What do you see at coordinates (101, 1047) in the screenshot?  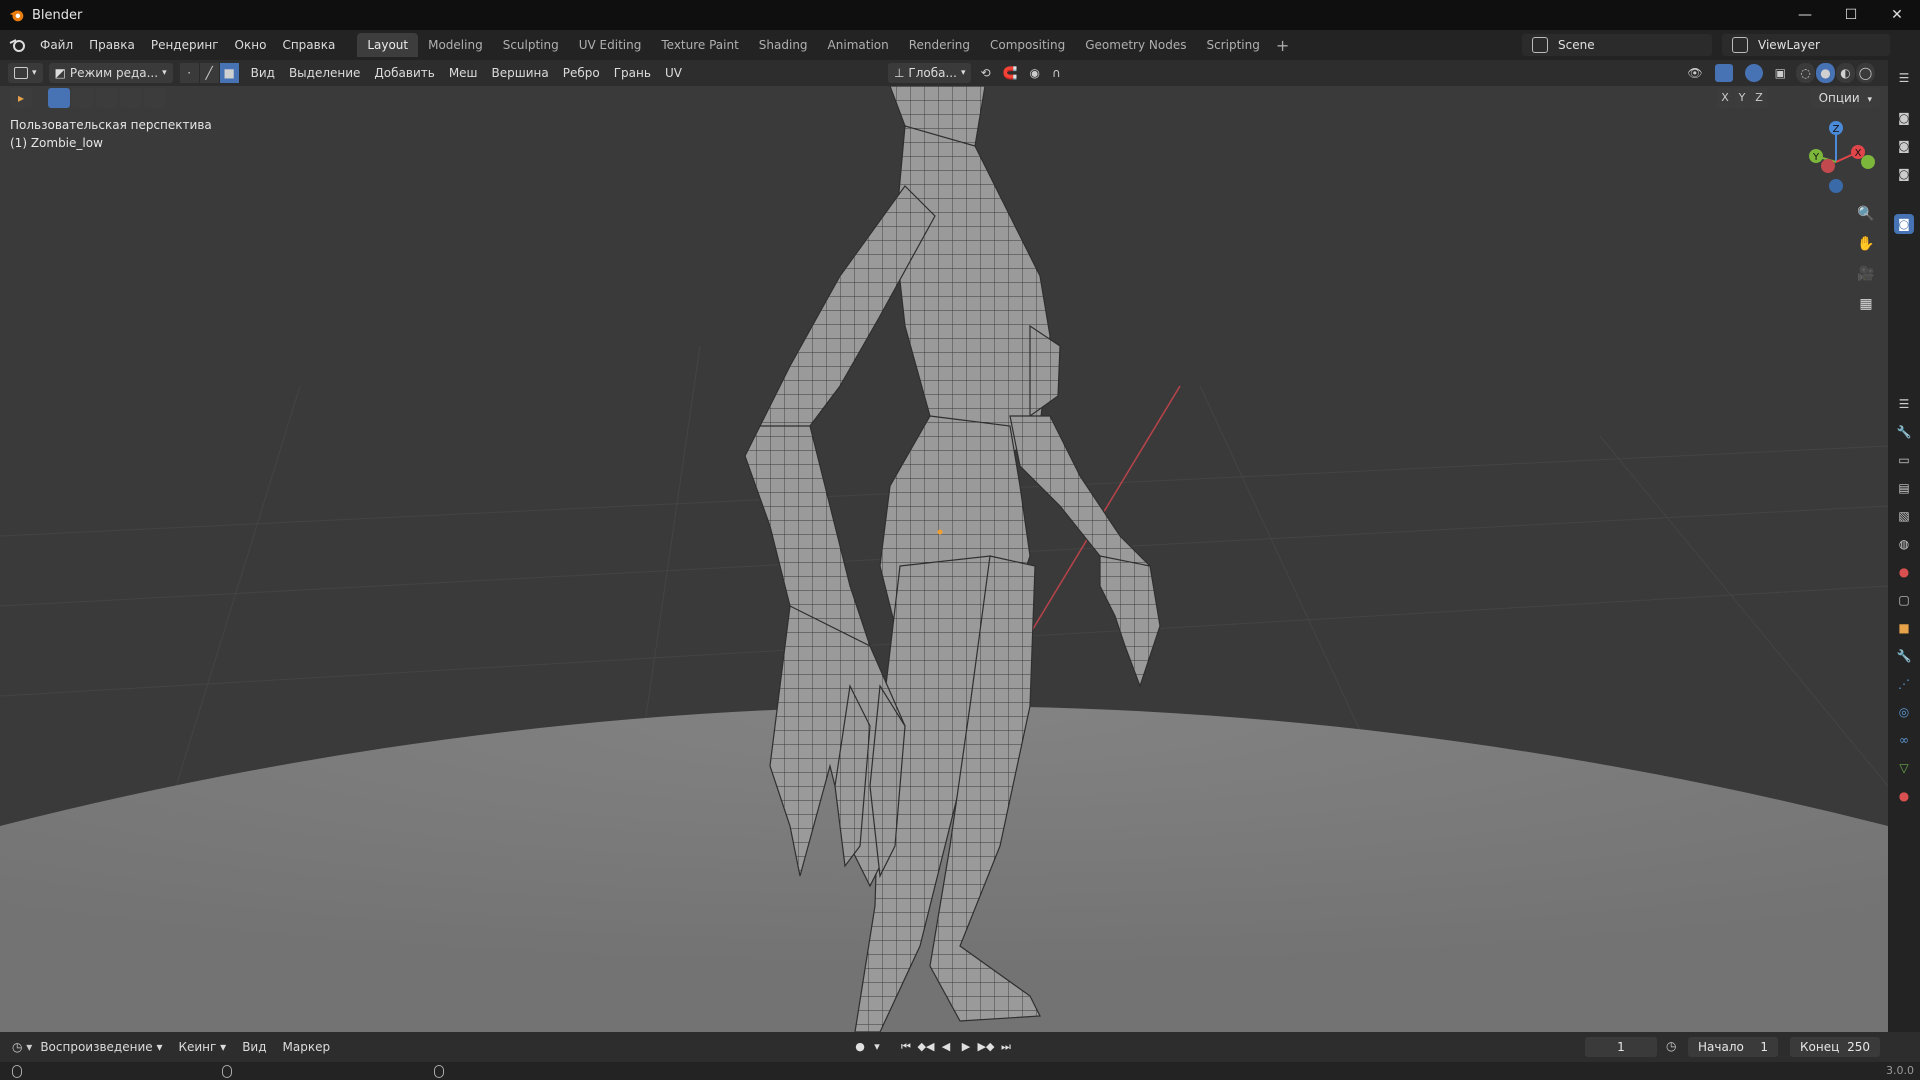 I see `playback-dropdown: Воспроизведение ▾` at bounding box center [101, 1047].